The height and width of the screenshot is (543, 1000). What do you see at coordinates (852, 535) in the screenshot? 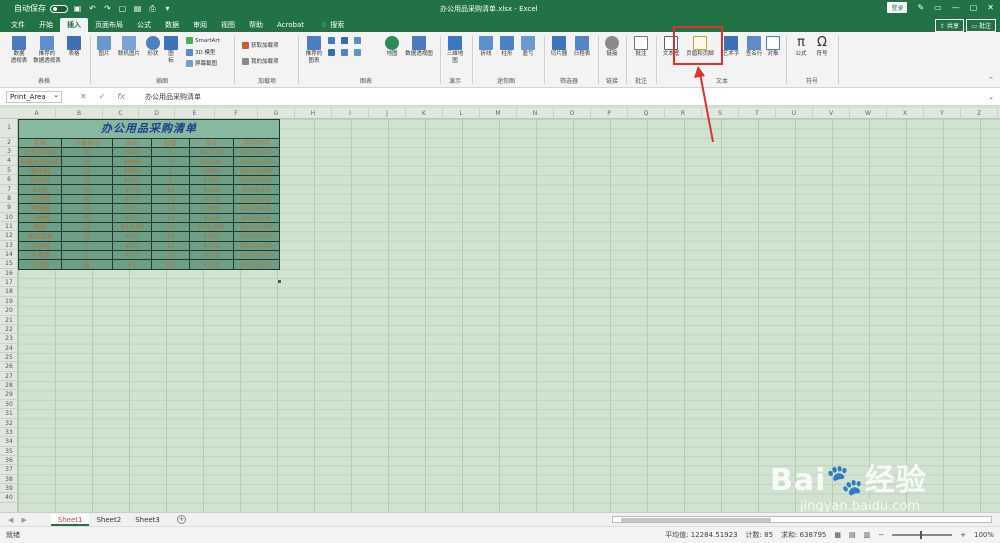
I see `page-layout-view-icon: ▤` at bounding box center [852, 535].